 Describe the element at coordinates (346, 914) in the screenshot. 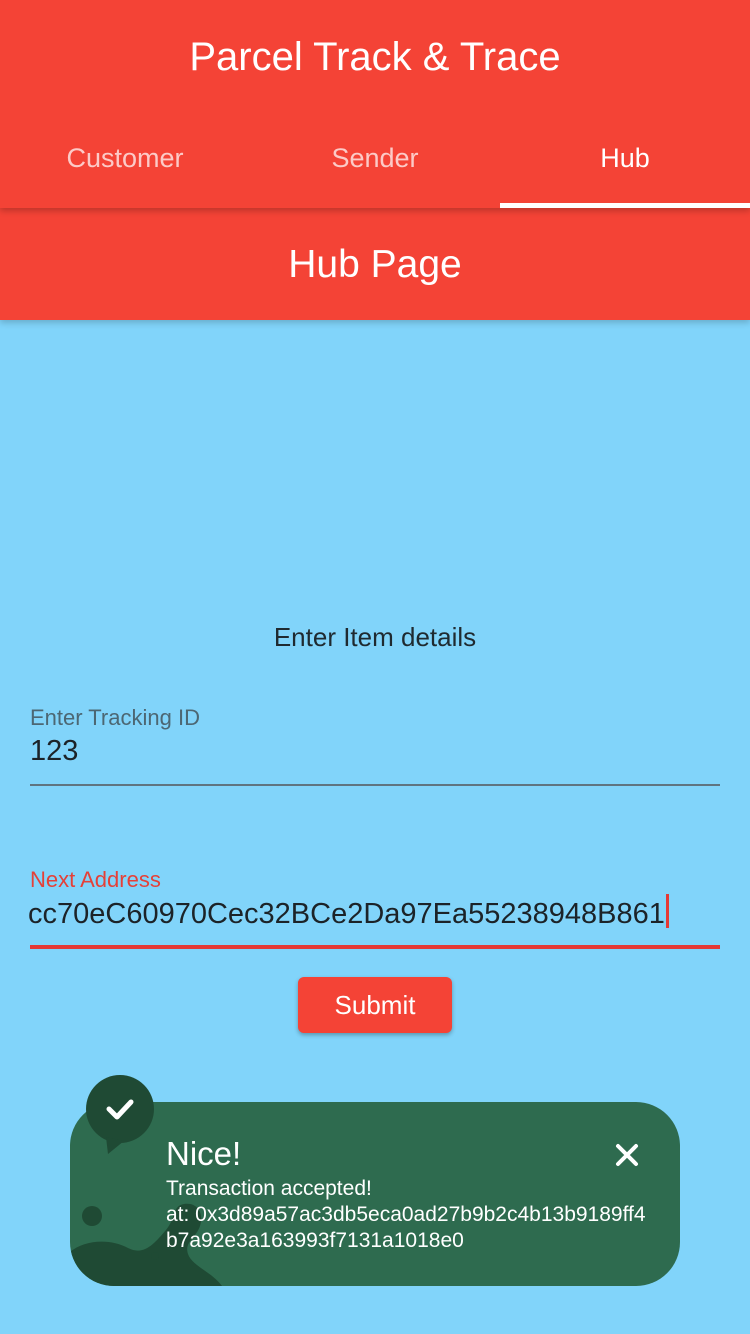

I see `next-address-value: cc70eC60970Cec32BCe2Da97Ea55238948B861` at that location.